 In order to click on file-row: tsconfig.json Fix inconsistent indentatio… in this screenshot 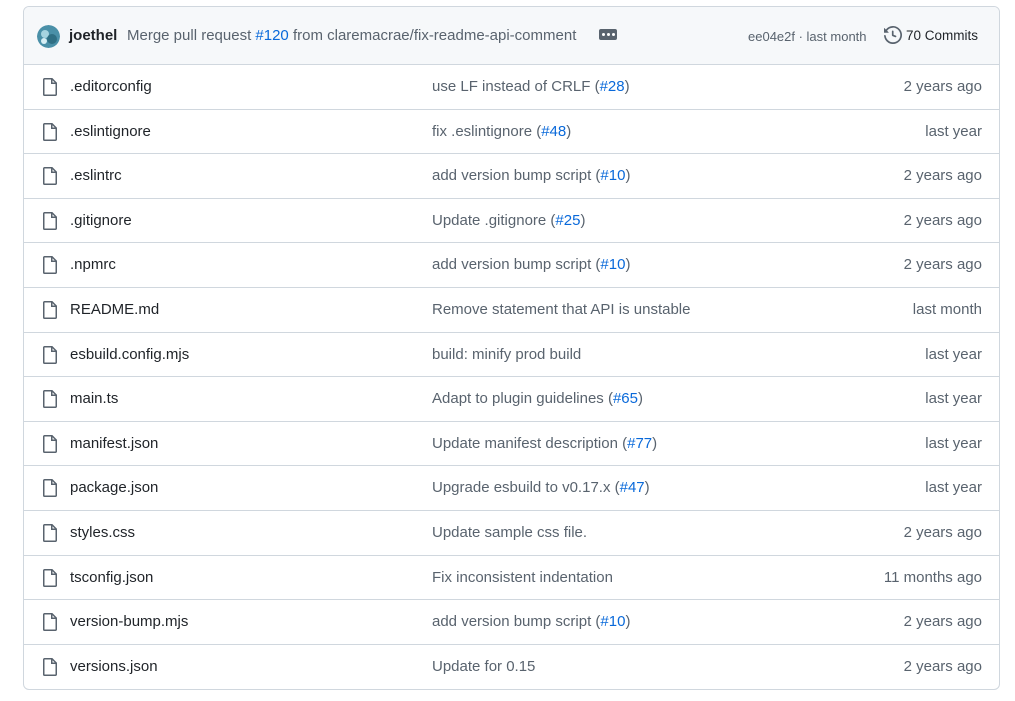, I will do `click(511, 578)`.